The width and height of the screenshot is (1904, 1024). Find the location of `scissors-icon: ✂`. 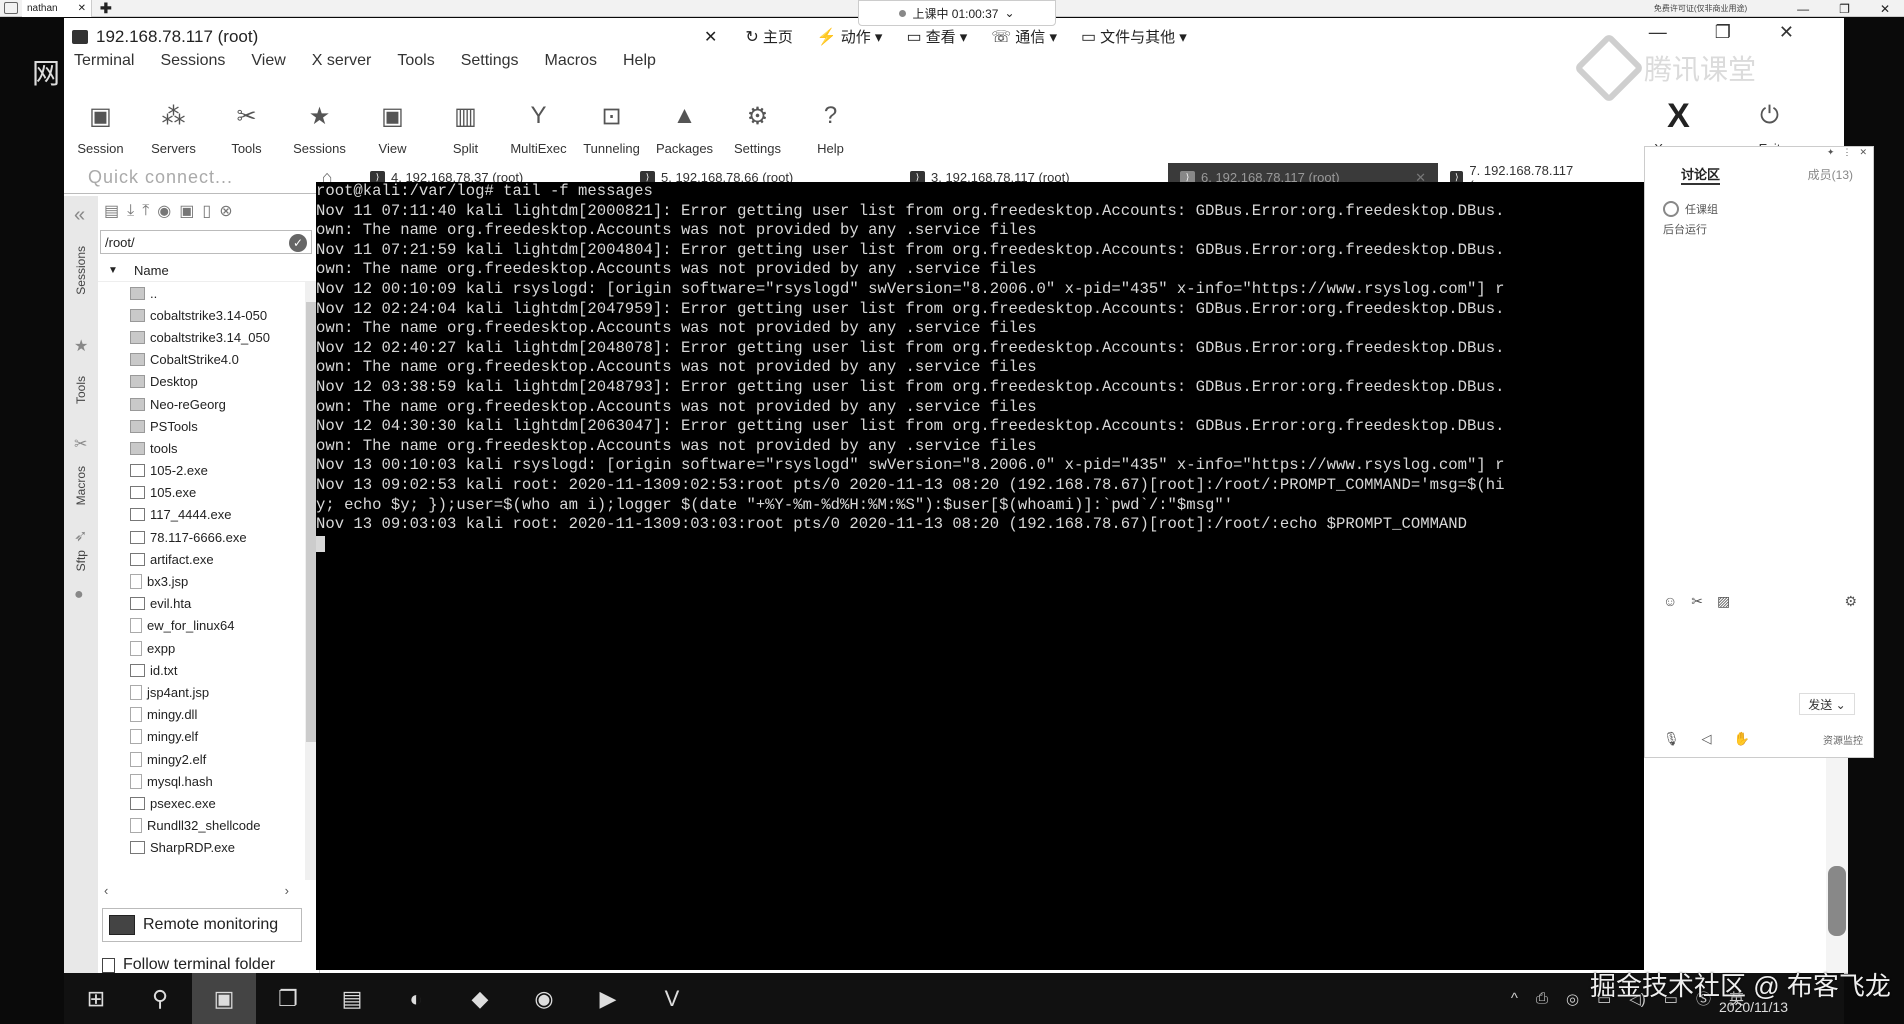

scissors-icon: ✂ is located at coordinates (1697, 601).